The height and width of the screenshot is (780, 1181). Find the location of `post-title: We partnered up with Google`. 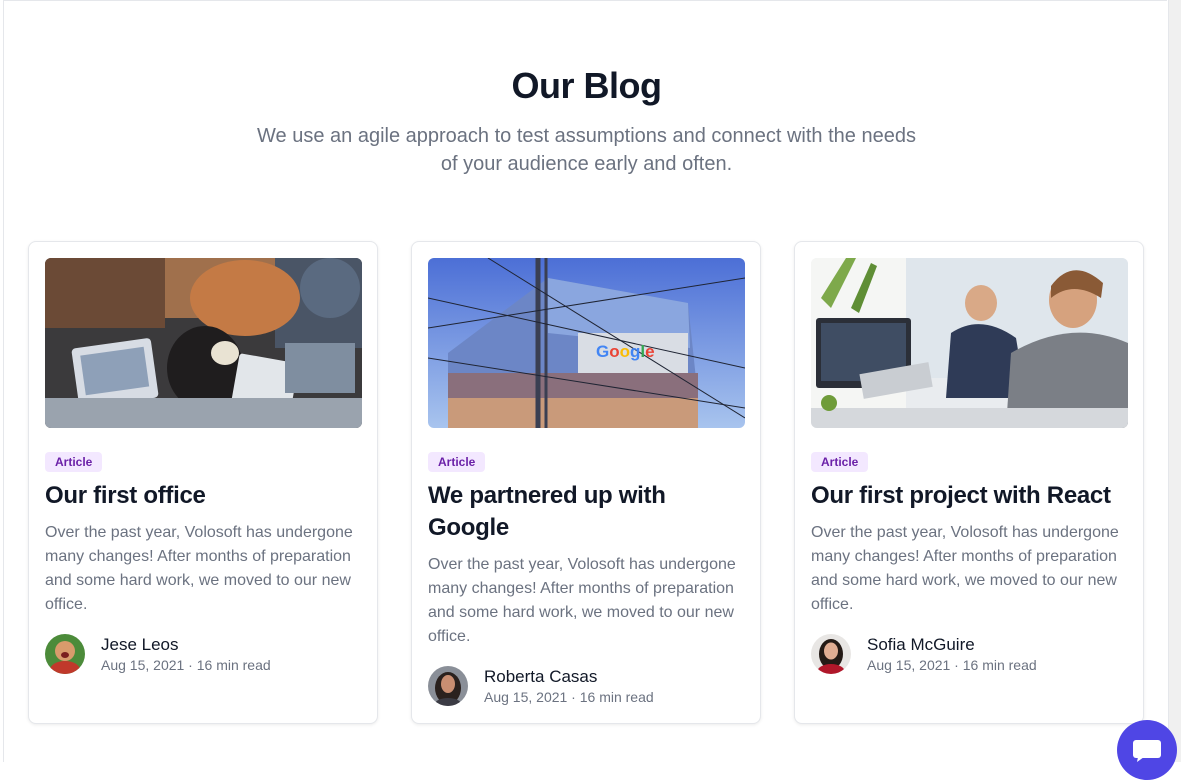

post-title: We partnered up with Google is located at coordinates (587, 512).